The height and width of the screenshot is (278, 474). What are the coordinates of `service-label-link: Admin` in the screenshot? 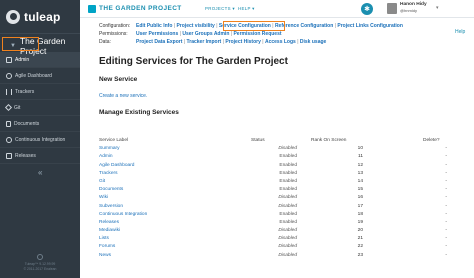 It's located at (106, 157).